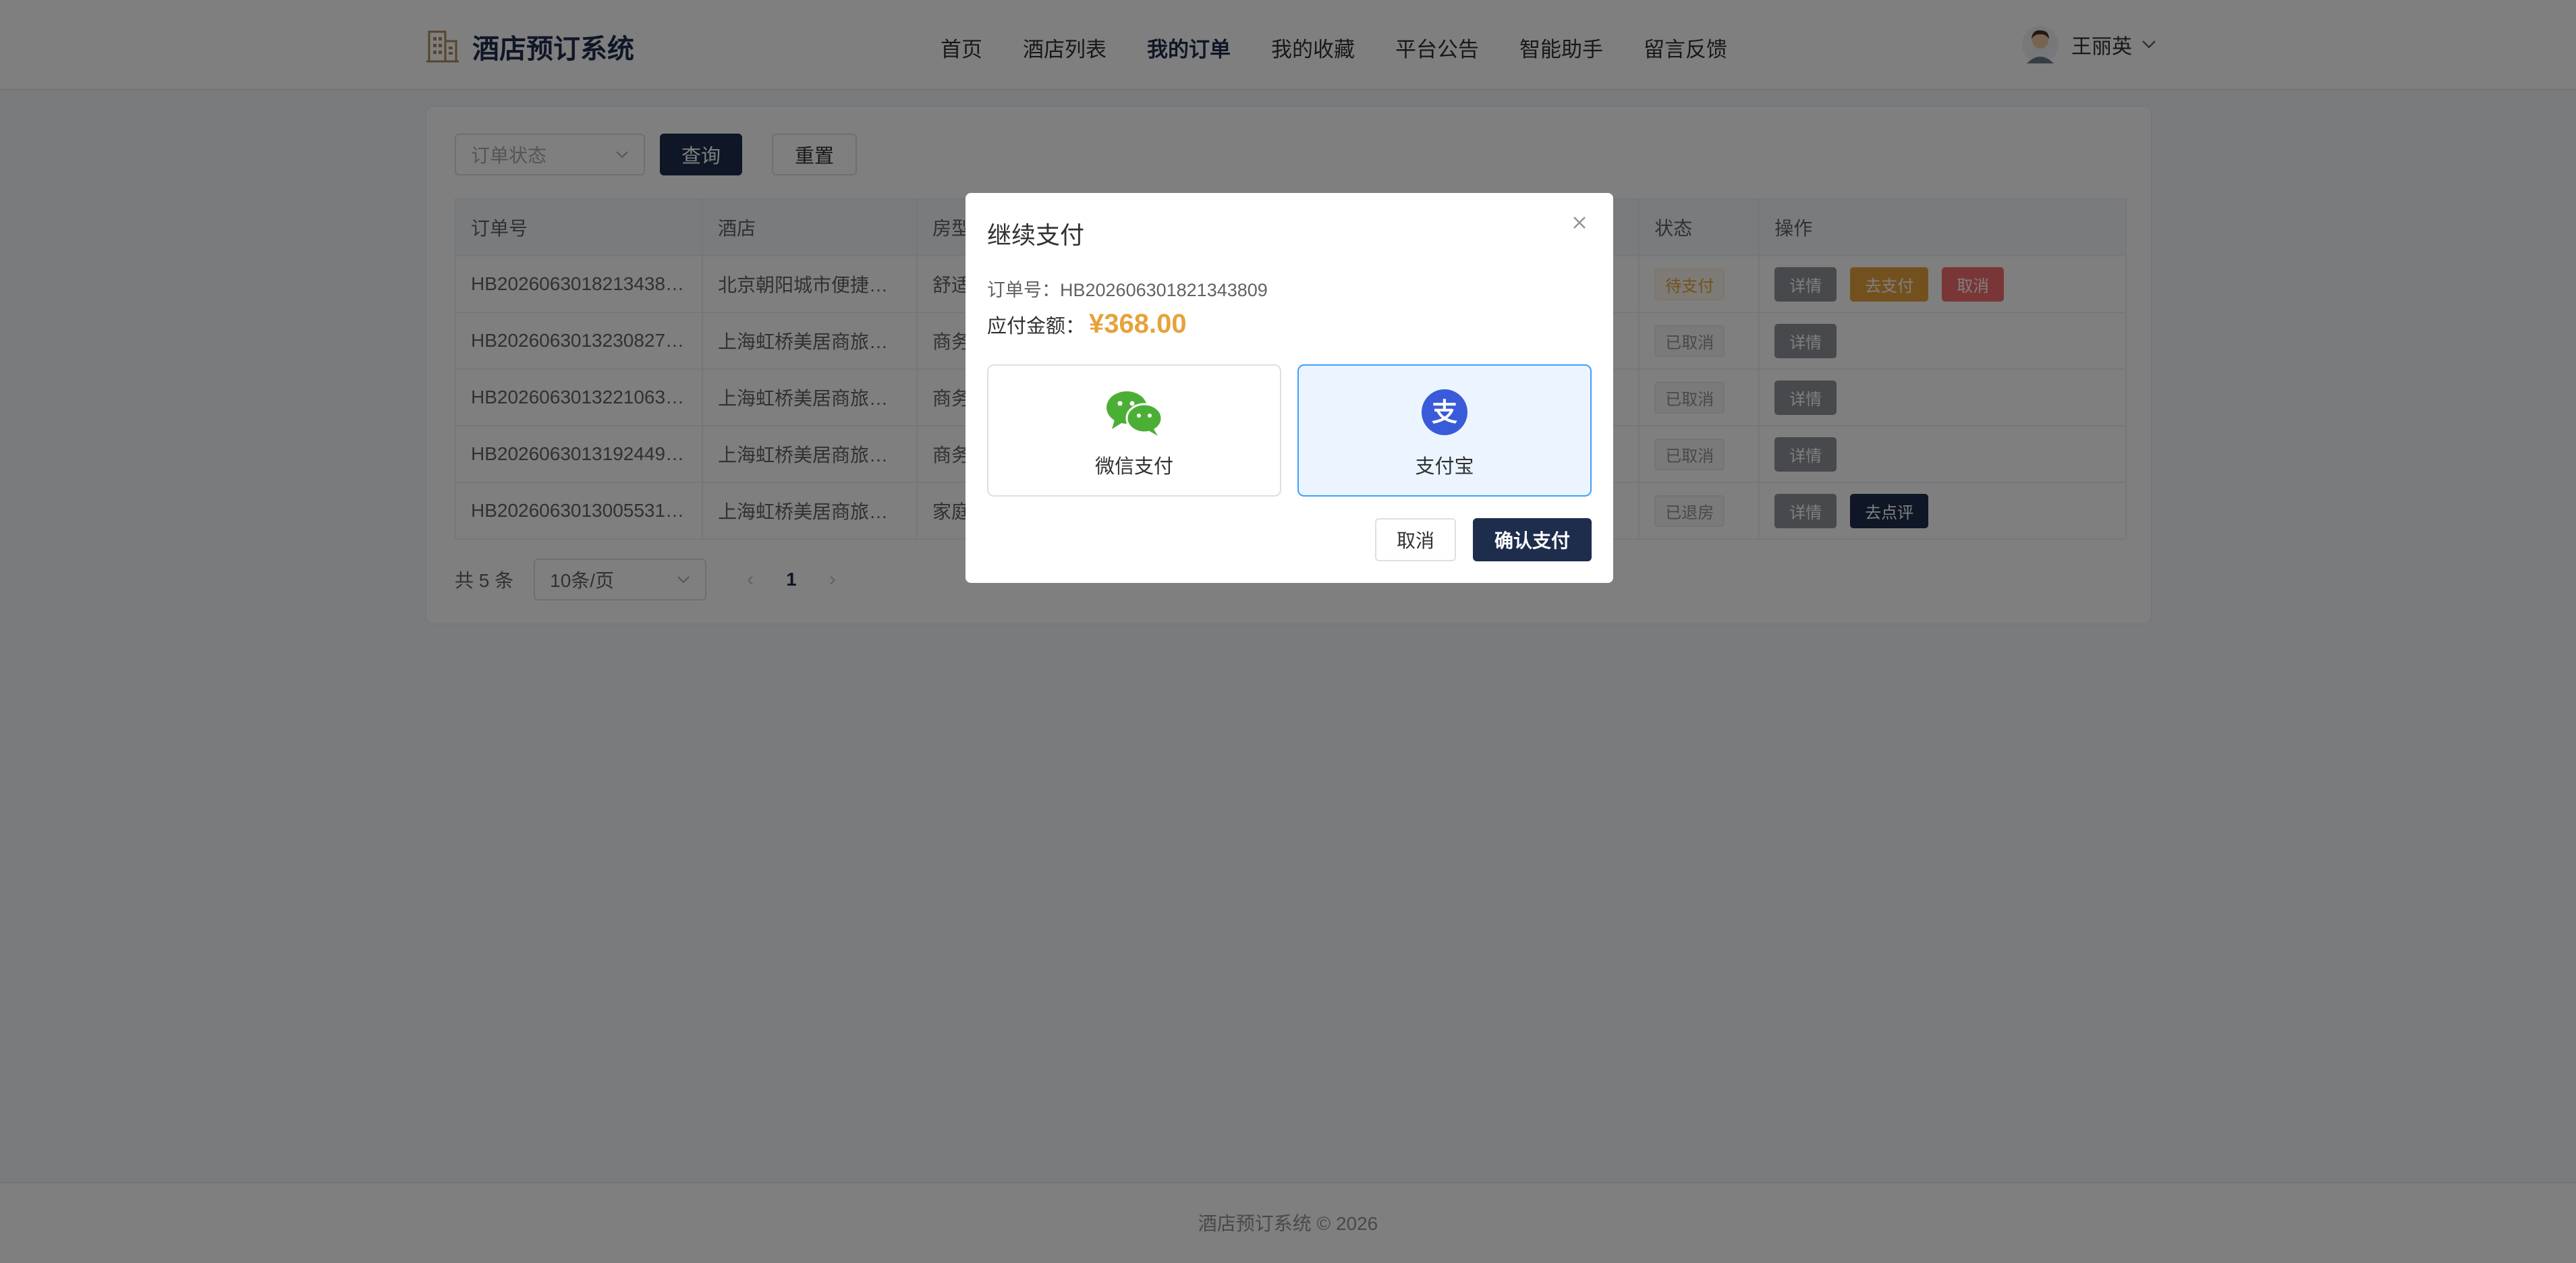 This screenshot has height=1263, width=2576. What do you see at coordinates (1444, 467) in the screenshot?
I see `alipay-label: 支付宝` at bounding box center [1444, 467].